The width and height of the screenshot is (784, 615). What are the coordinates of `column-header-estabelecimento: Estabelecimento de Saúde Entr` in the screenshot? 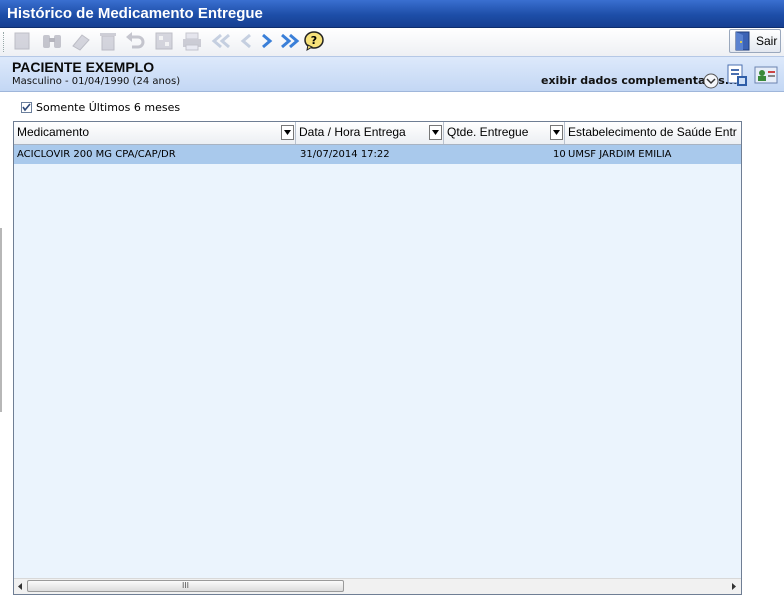 It's located at (653, 133).